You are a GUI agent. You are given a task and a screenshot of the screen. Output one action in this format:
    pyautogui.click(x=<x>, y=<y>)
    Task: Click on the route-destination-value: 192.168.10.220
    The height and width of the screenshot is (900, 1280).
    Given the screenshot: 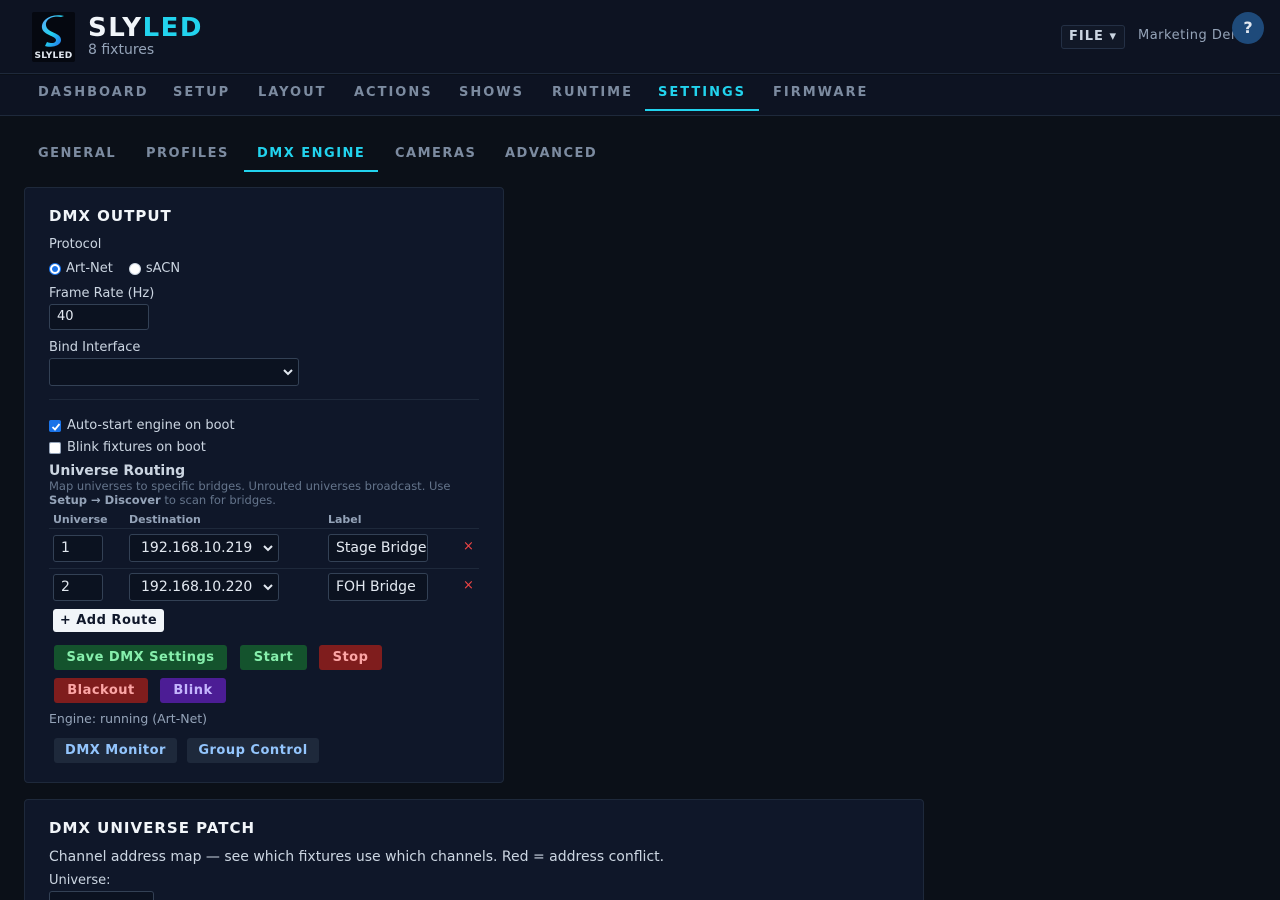 What is the action you would take?
    pyautogui.click(x=197, y=587)
    